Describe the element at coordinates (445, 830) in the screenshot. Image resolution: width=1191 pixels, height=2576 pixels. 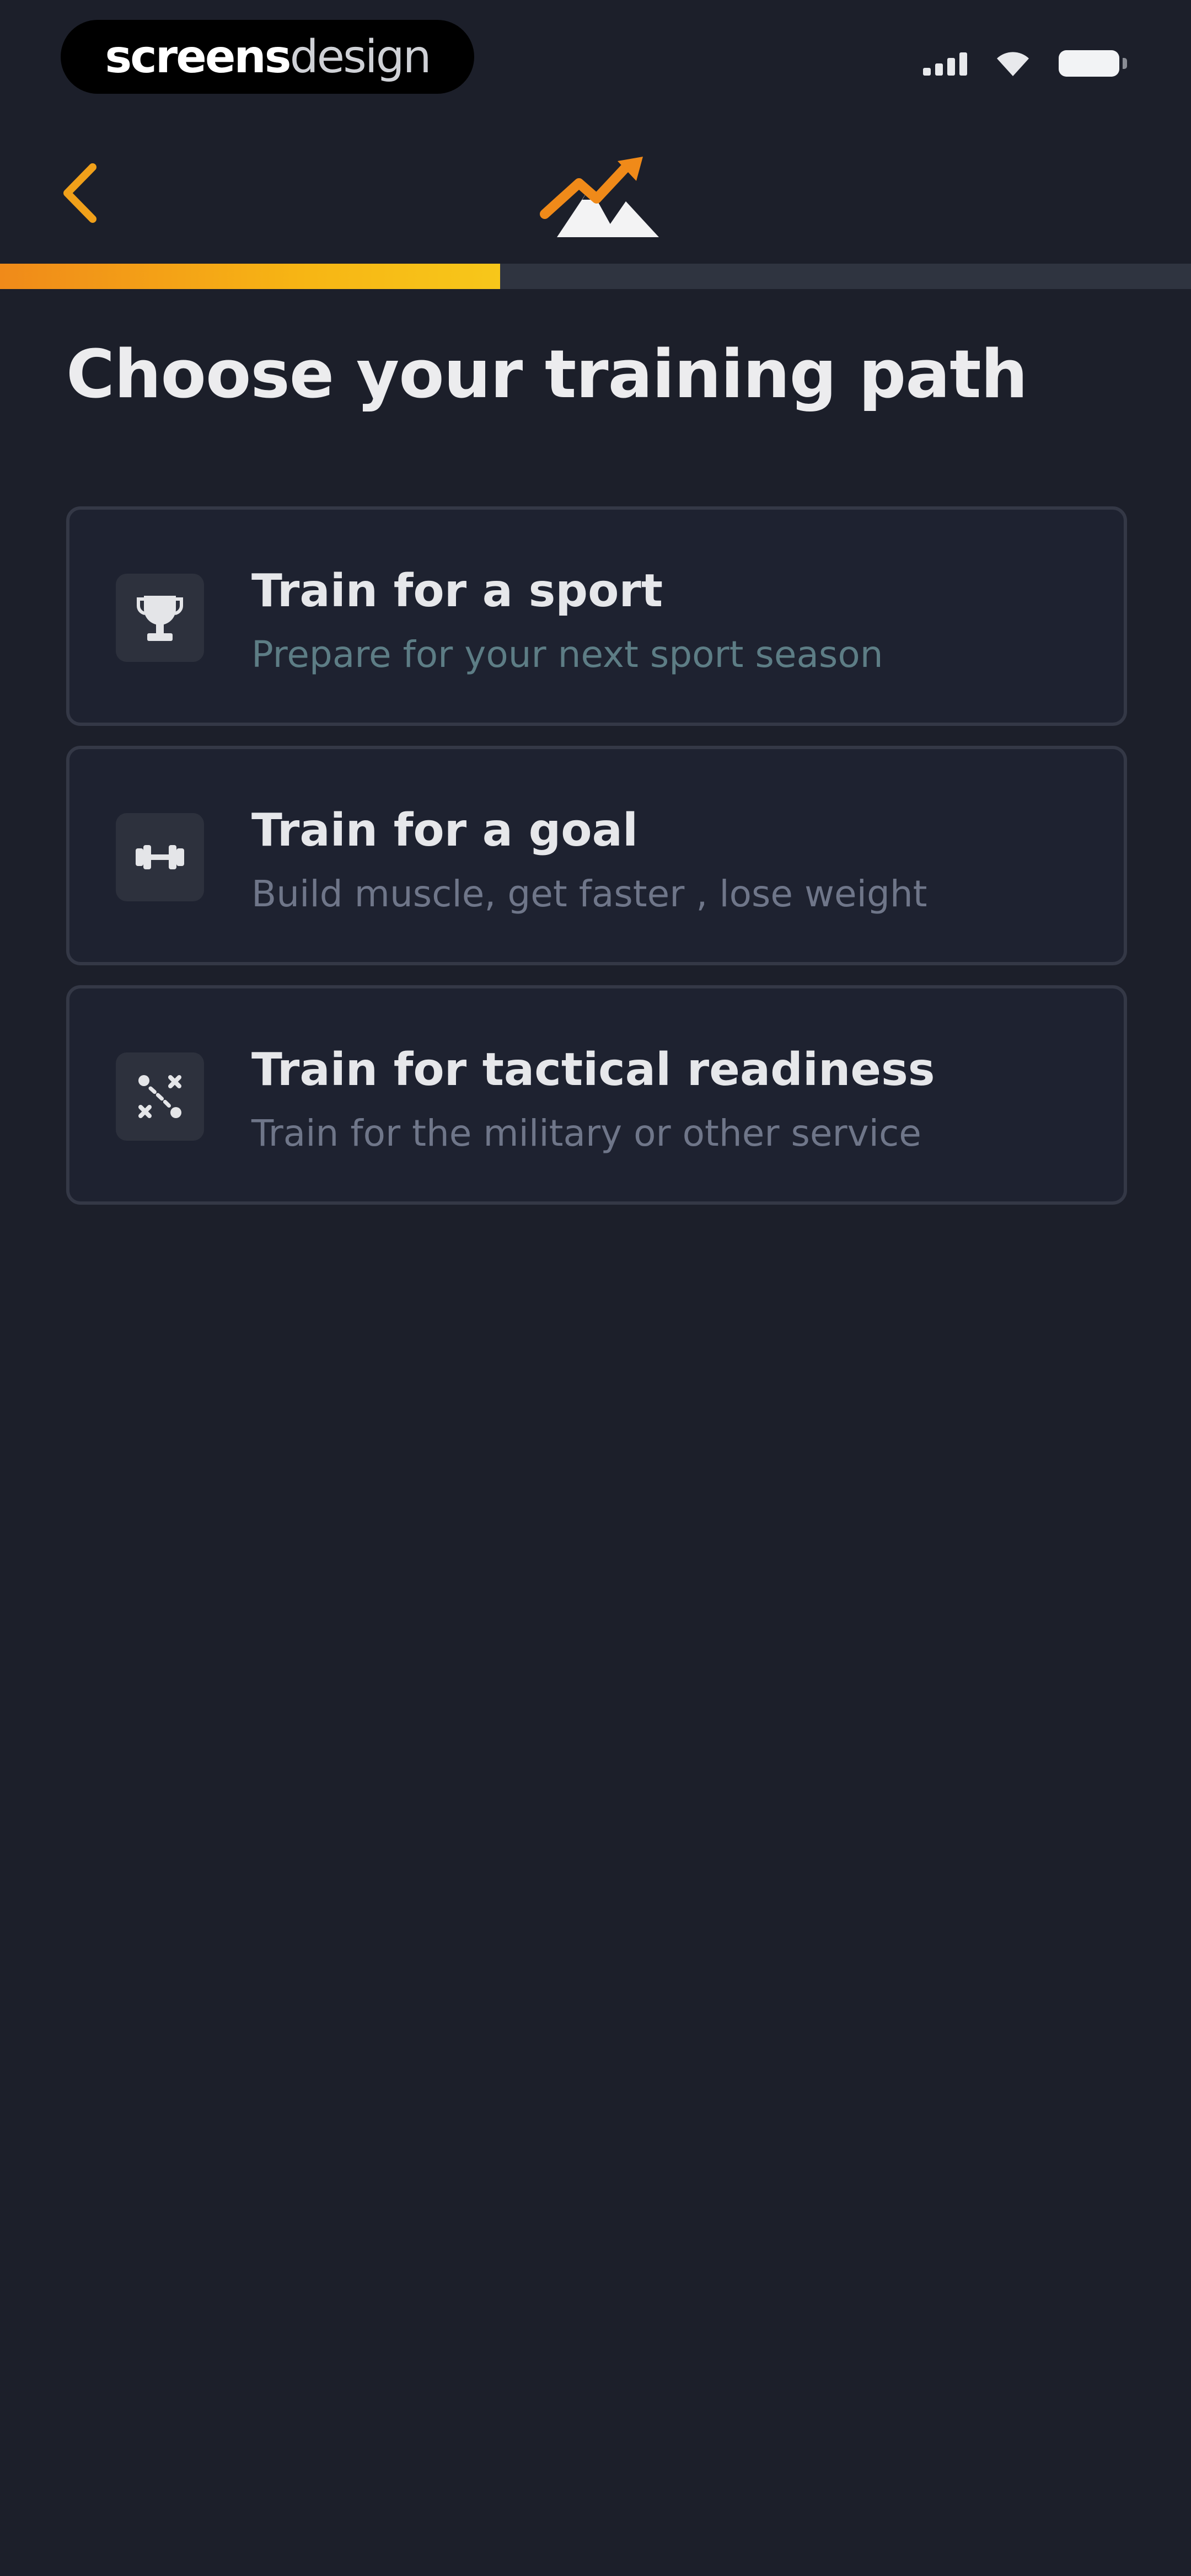
I see `option-title: Train for a goal` at that location.